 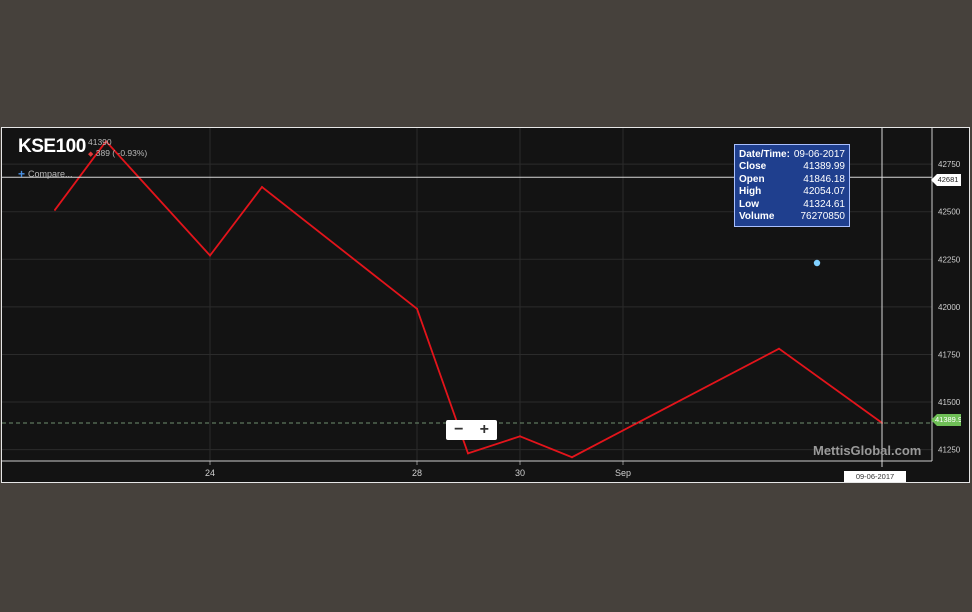 What do you see at coordinates (22, 173) in the screenshot?
I see `plus-icon: +` at bounding box center [22, 173].